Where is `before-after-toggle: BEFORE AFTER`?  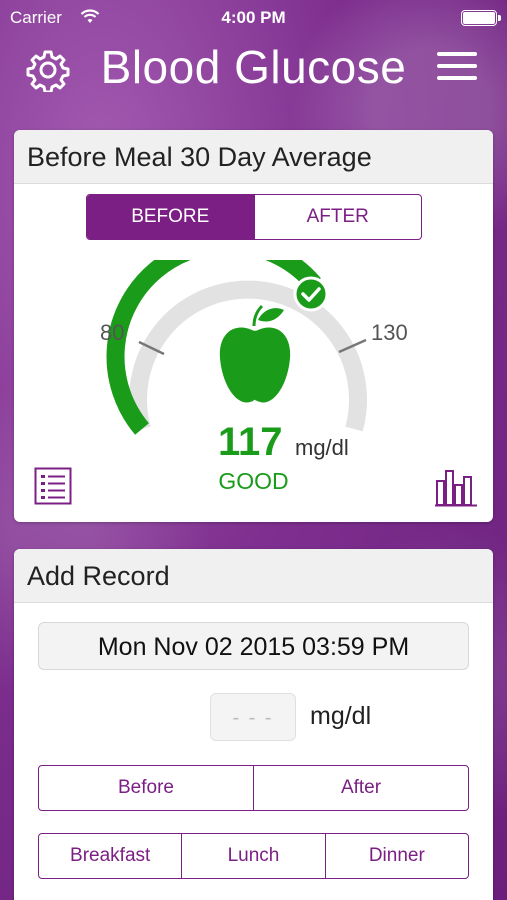 before-after-toggle: BEFORE AFTER is located at coordinates (254, 217).